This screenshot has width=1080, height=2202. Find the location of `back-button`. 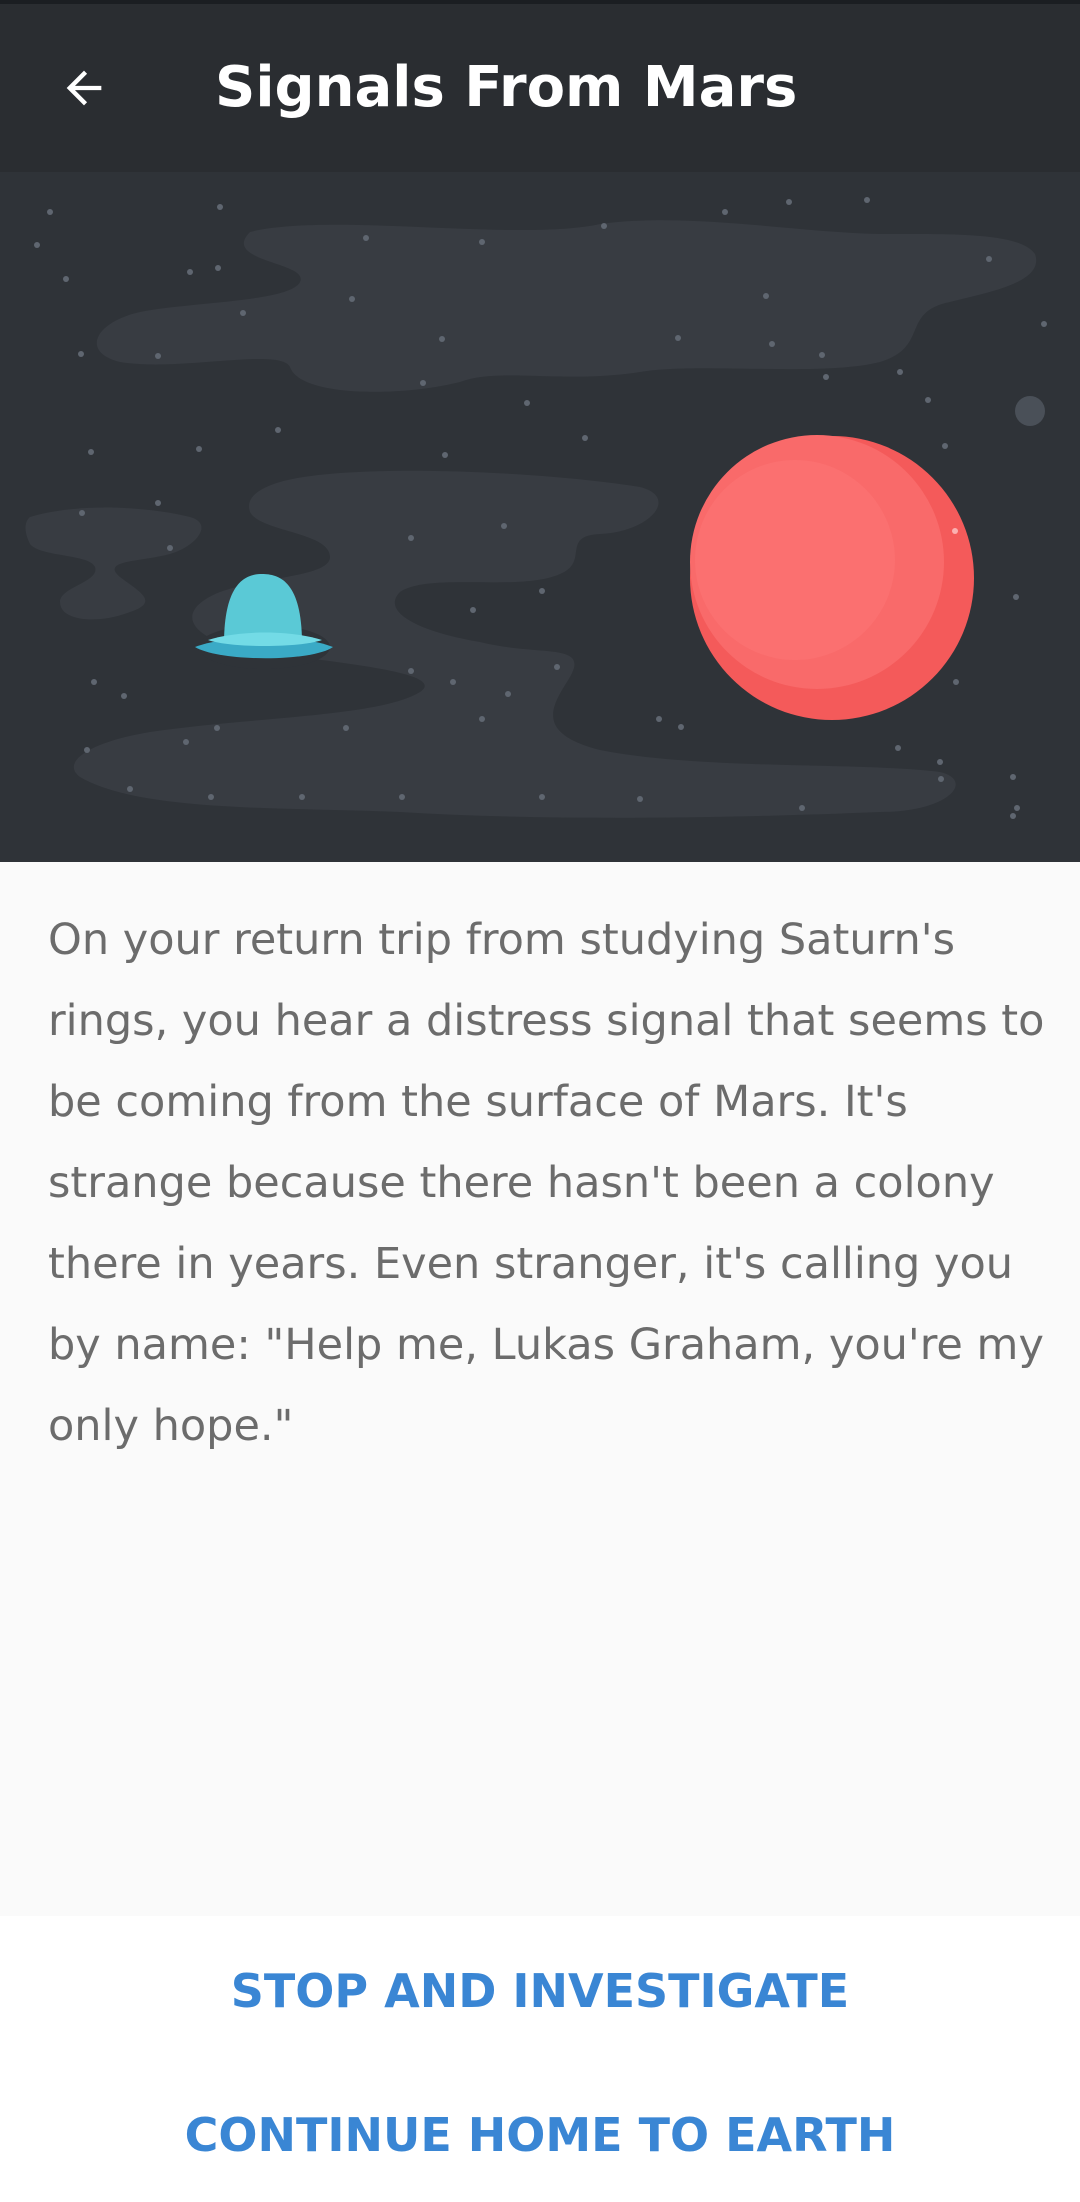

back-button is located at coordinates (84, 88).